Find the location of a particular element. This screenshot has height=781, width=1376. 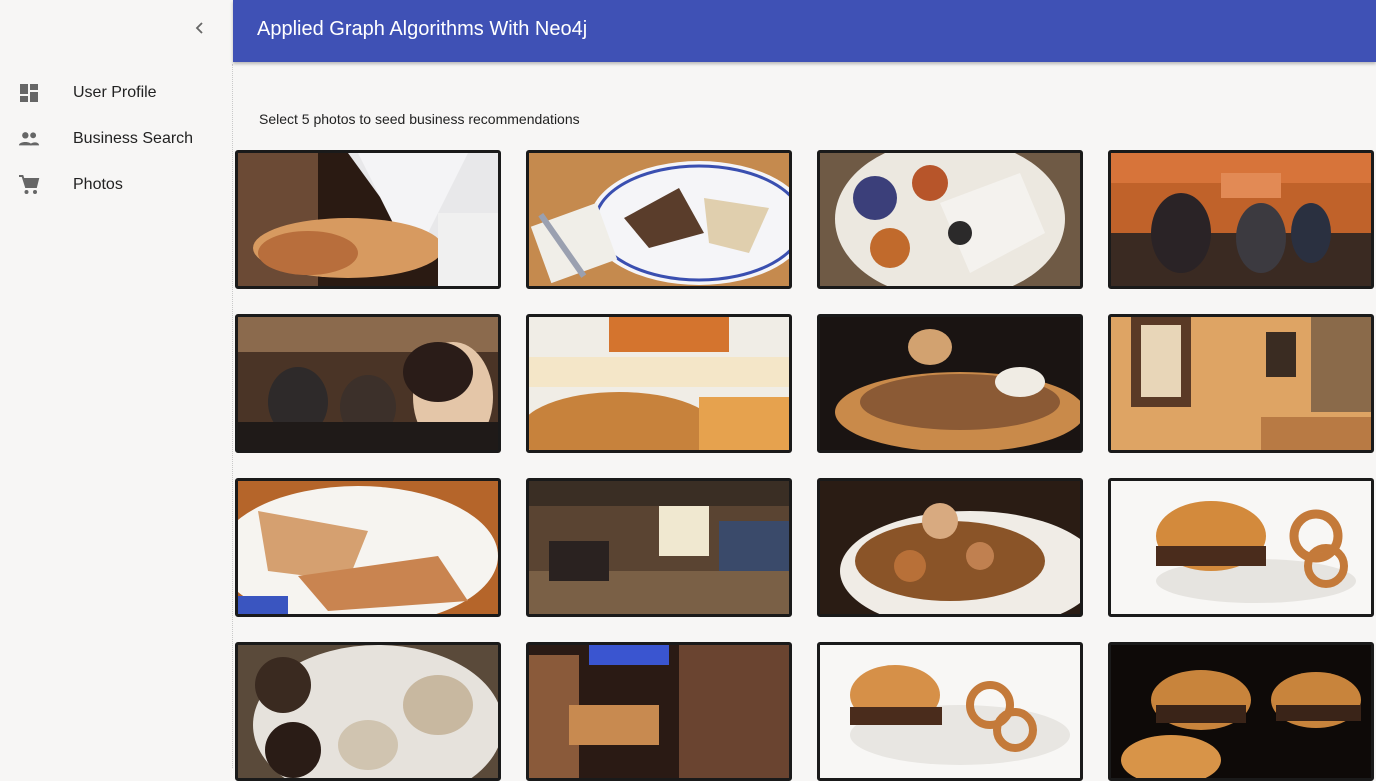

sidebar-item-label: User Profile is located at coordinates (115, 92).